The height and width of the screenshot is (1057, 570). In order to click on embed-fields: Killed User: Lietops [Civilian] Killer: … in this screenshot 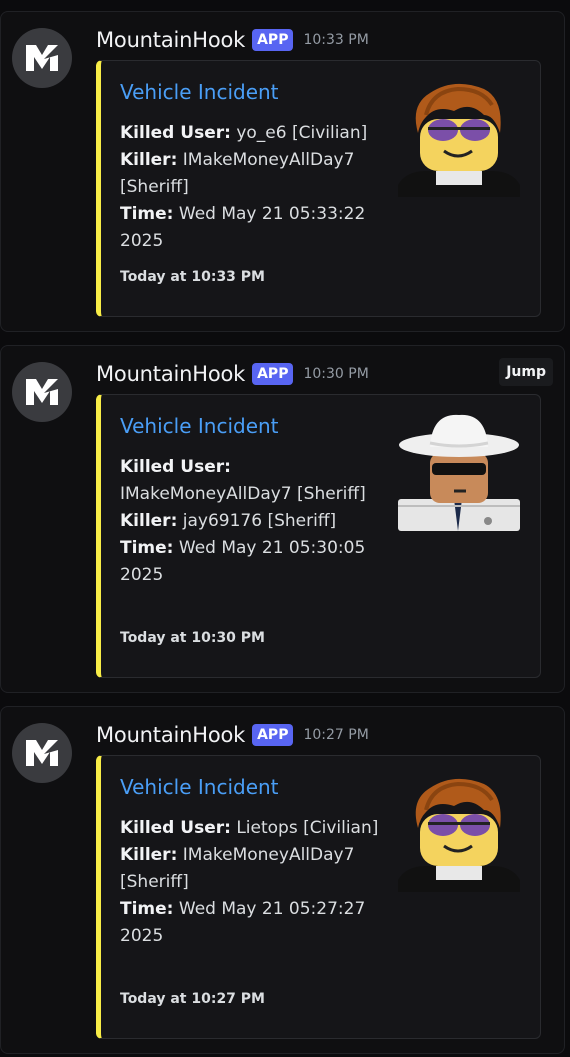, I will do `click(250, 882)`.